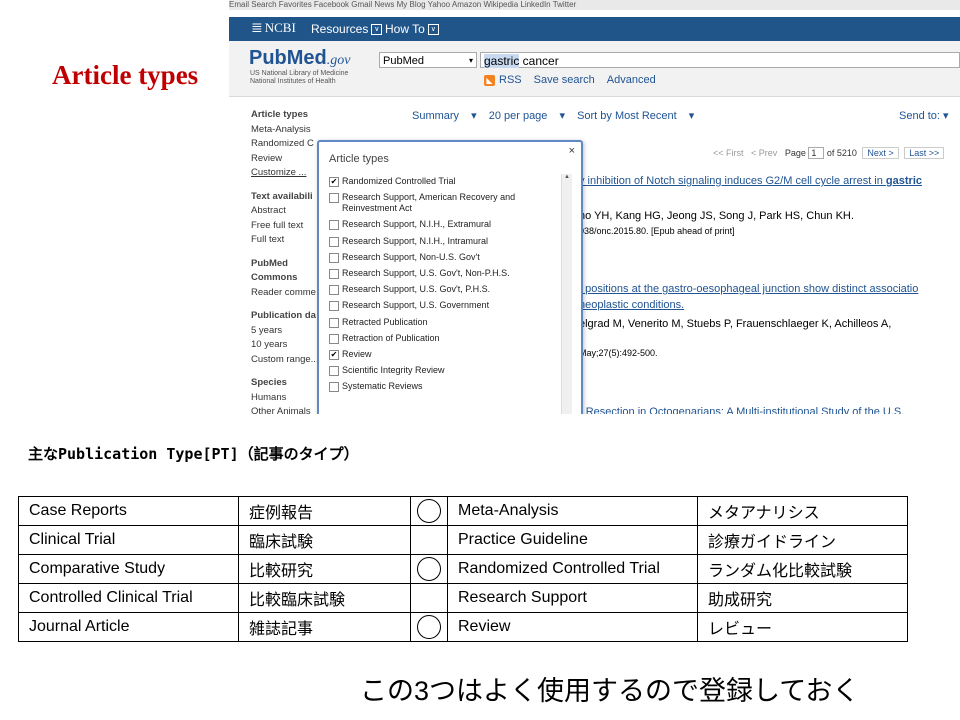  I want to click on filter-item: Abstract, so click(286, 211).